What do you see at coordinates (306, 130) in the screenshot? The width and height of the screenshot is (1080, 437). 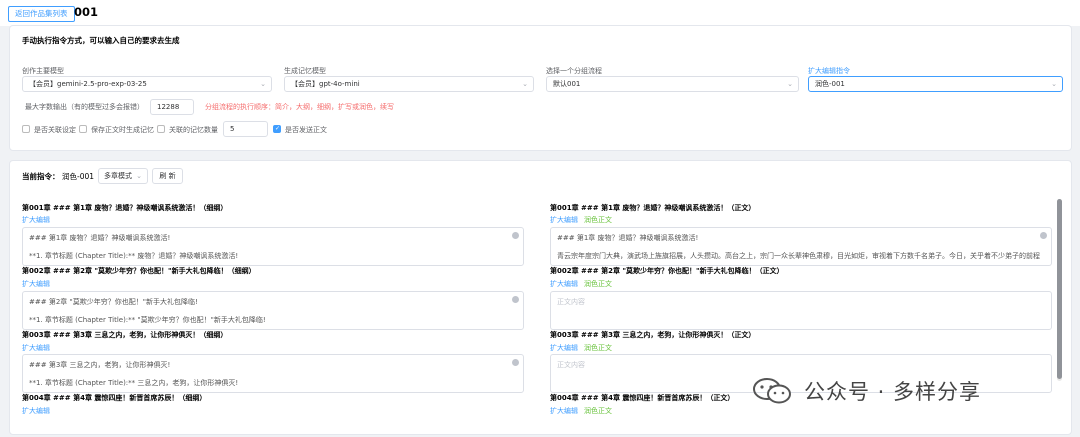 I see `send-body-label: 是否发送正文` at bounding box center [306, 130].